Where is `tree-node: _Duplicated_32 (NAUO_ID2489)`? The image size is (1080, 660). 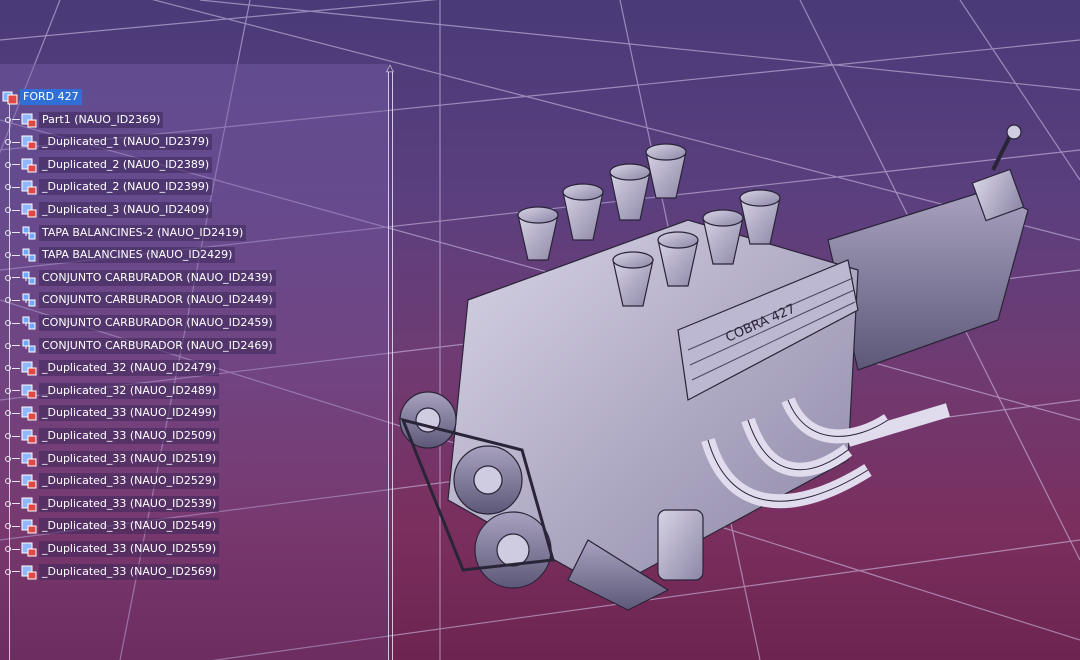 tree-node: _Duplicated_32 (NAUO_ID2489) is located at coordinates (110, 391).